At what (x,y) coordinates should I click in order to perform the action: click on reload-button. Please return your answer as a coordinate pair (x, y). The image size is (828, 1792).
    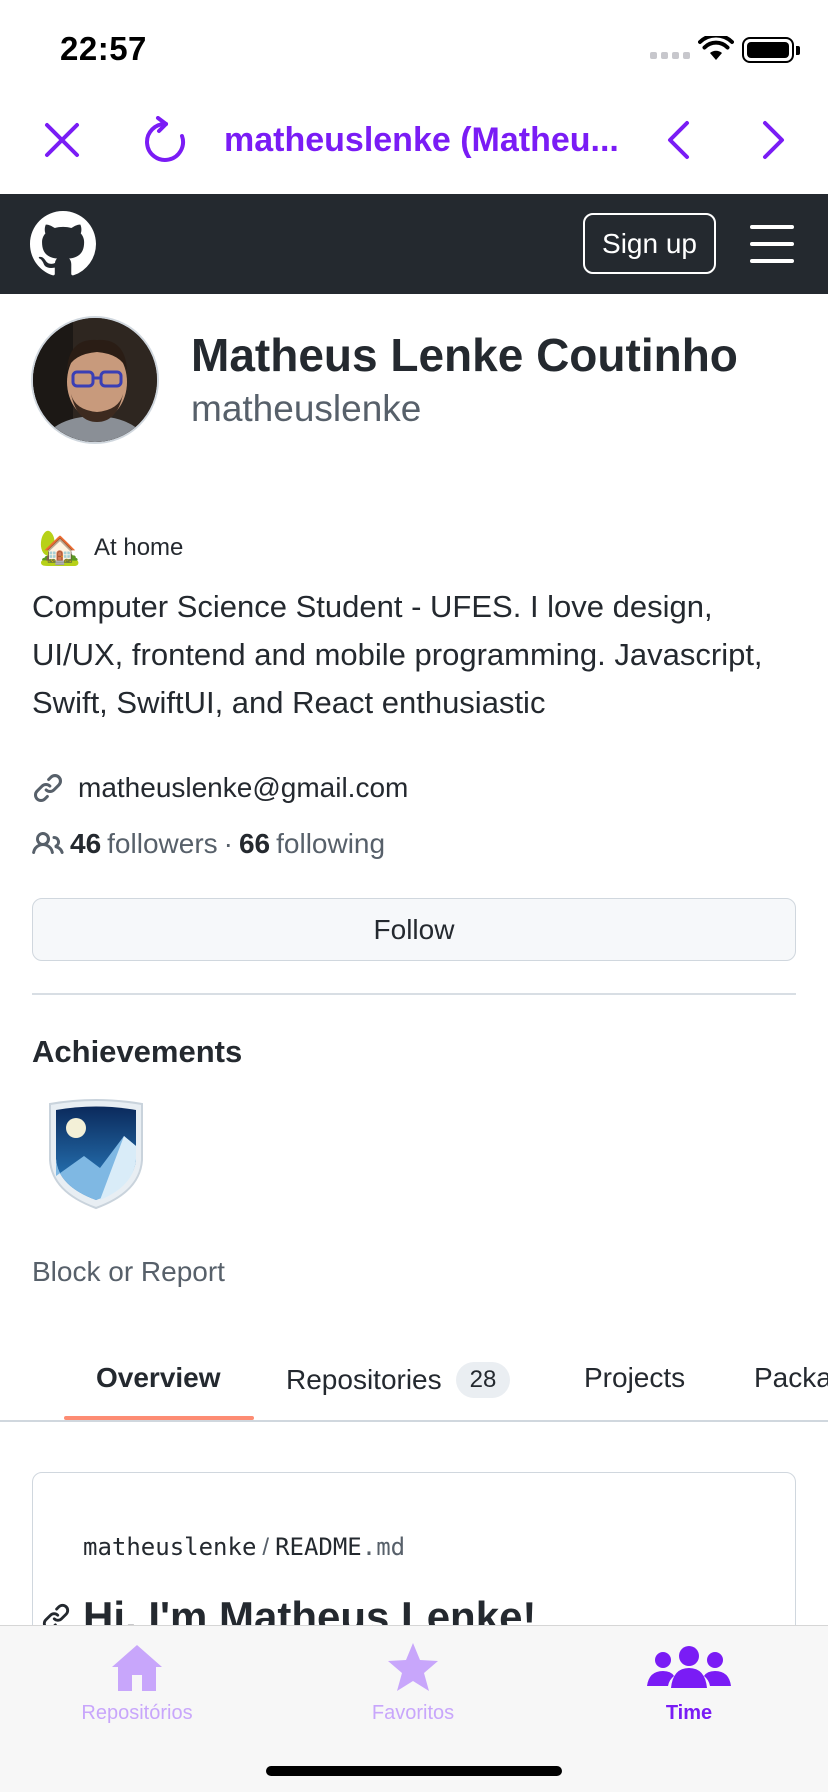
    Looking at the image, I should click on (166, 140).